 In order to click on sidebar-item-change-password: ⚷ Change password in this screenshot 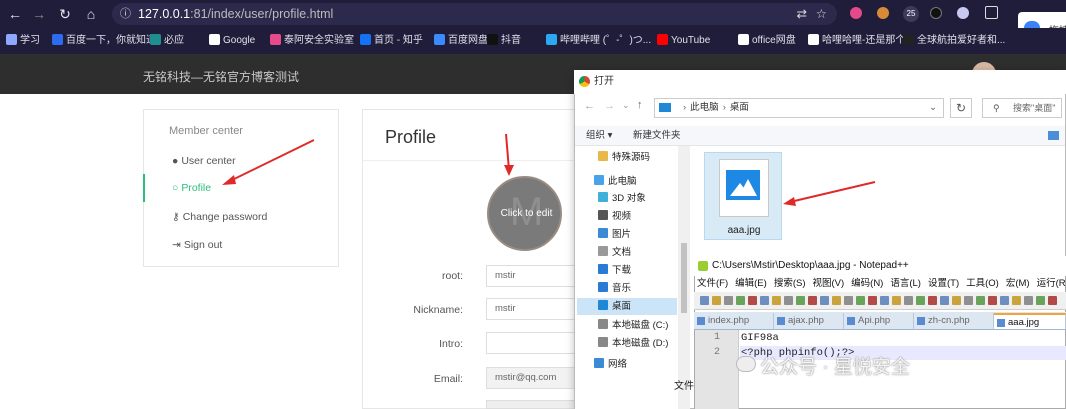, I will do `click(219, 217)`.